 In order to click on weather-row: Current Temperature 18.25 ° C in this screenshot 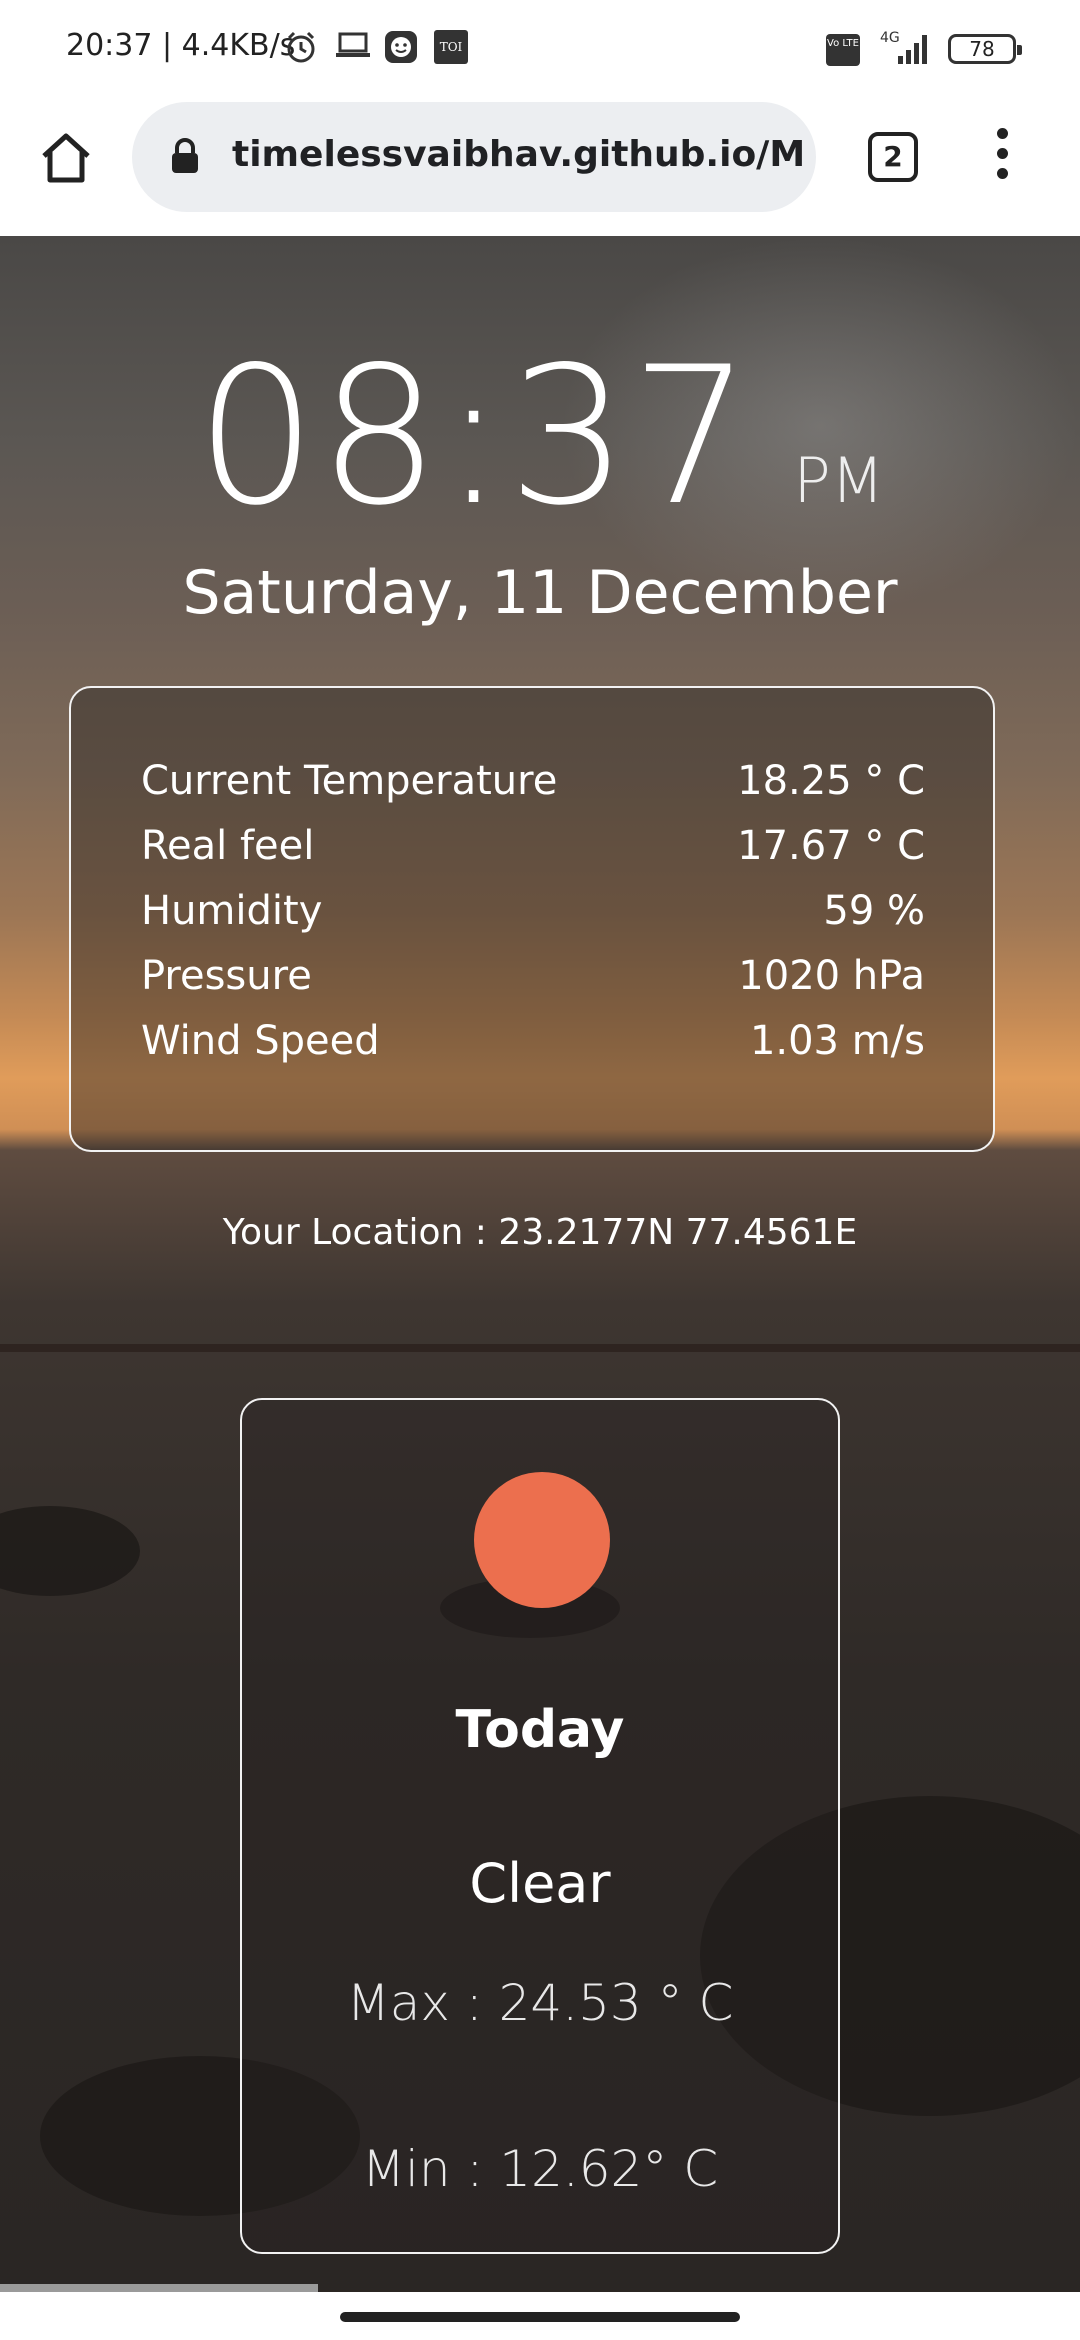, I will do `click(533, 790)`.